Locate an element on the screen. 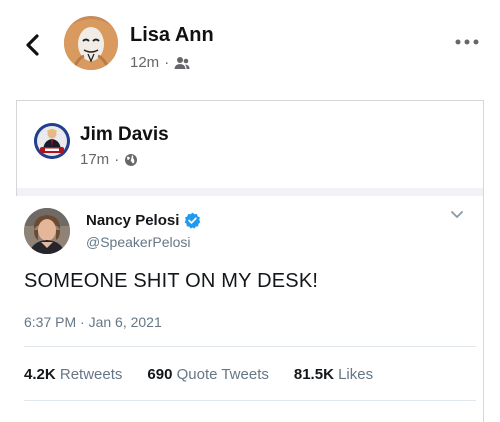  back-button is located at coordinates (33, 45).